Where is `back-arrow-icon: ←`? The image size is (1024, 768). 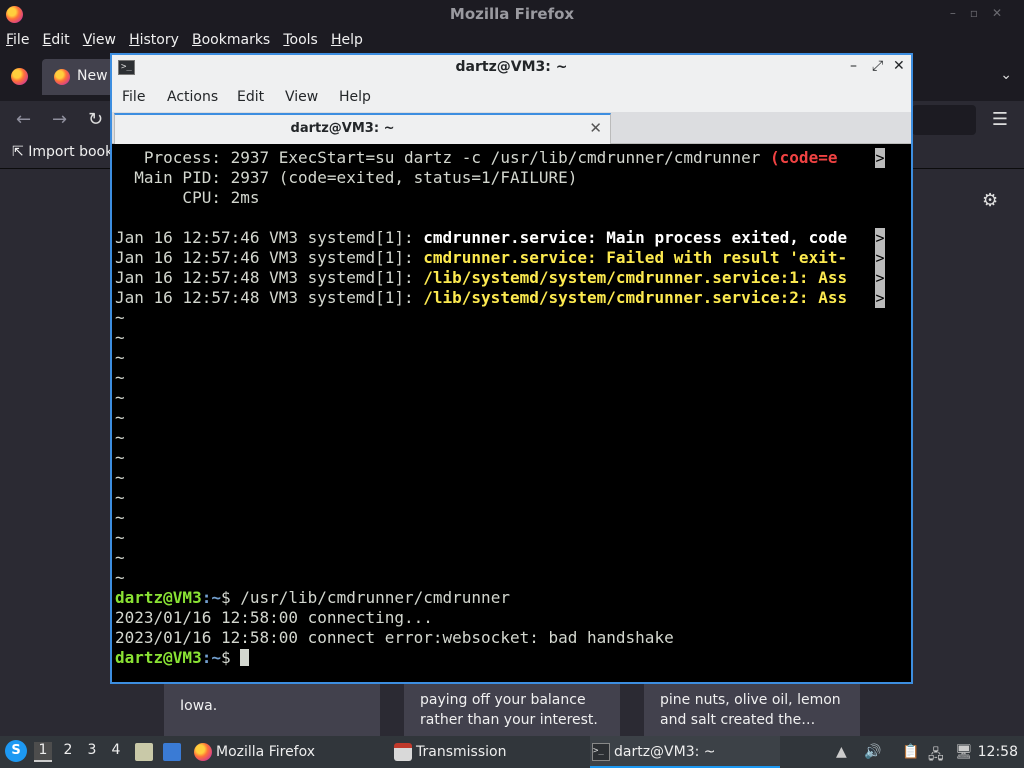
back-arrow-icon: ← is located at coordinates (23, 119).